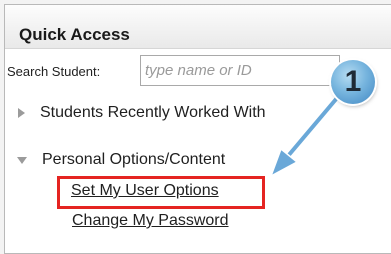 The width and height of the screenshot is (391, 254). Describe the element at coordinates (161, 192) in the screenshot. I see `highlight-box` at that location.